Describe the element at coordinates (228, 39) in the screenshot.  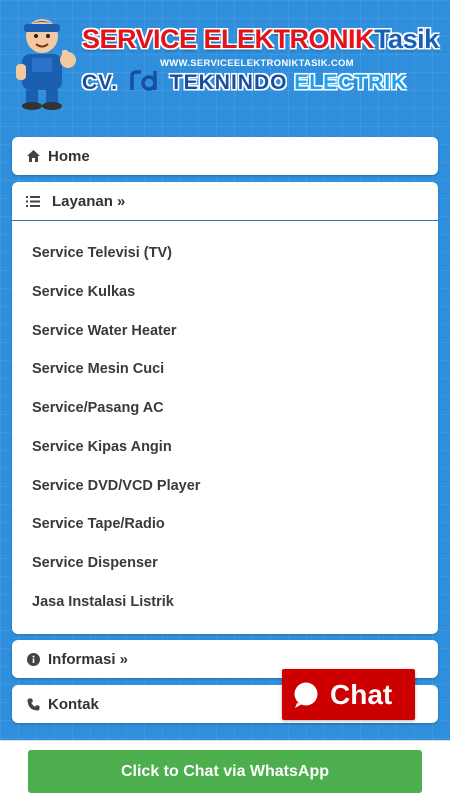
I see `brand-title-main: SERVICE ELEKTRONIK` at that location.